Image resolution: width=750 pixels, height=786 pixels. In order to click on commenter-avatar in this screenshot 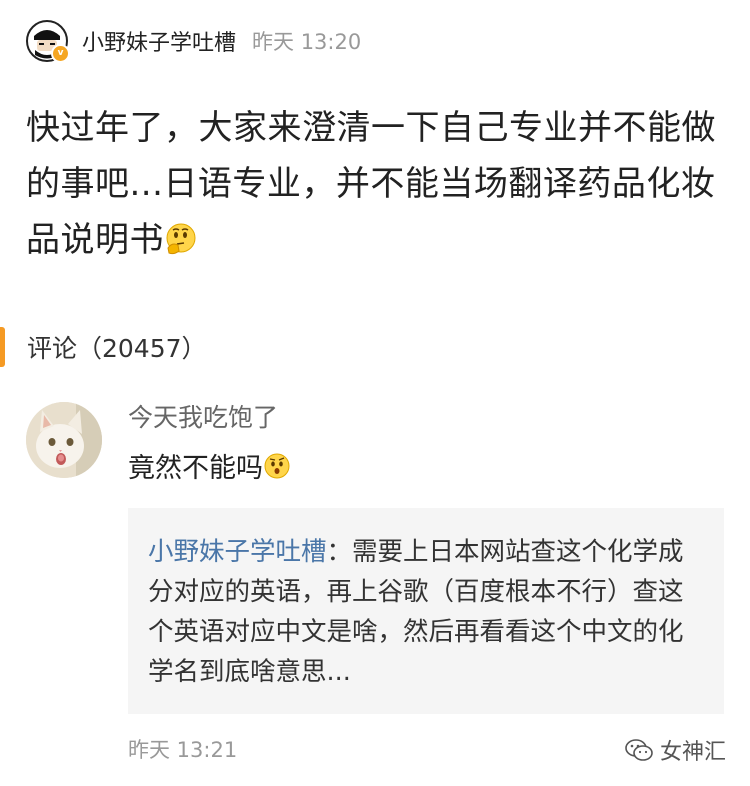, I will do `click(64, 440)`.